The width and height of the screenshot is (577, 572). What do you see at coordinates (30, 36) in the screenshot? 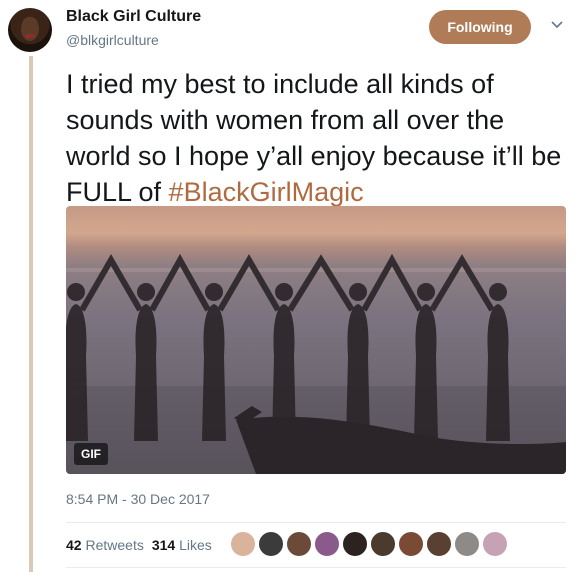
I see `avatar-lips` at bounding box center [30, 36].